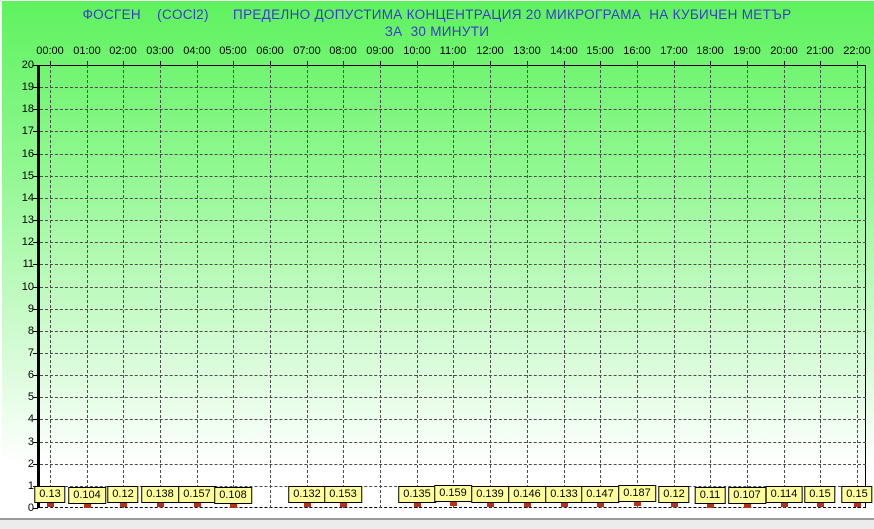 This screenshot has width=874, height=529. I want to click on x-axis-label: 09:00, so click(380, 51).